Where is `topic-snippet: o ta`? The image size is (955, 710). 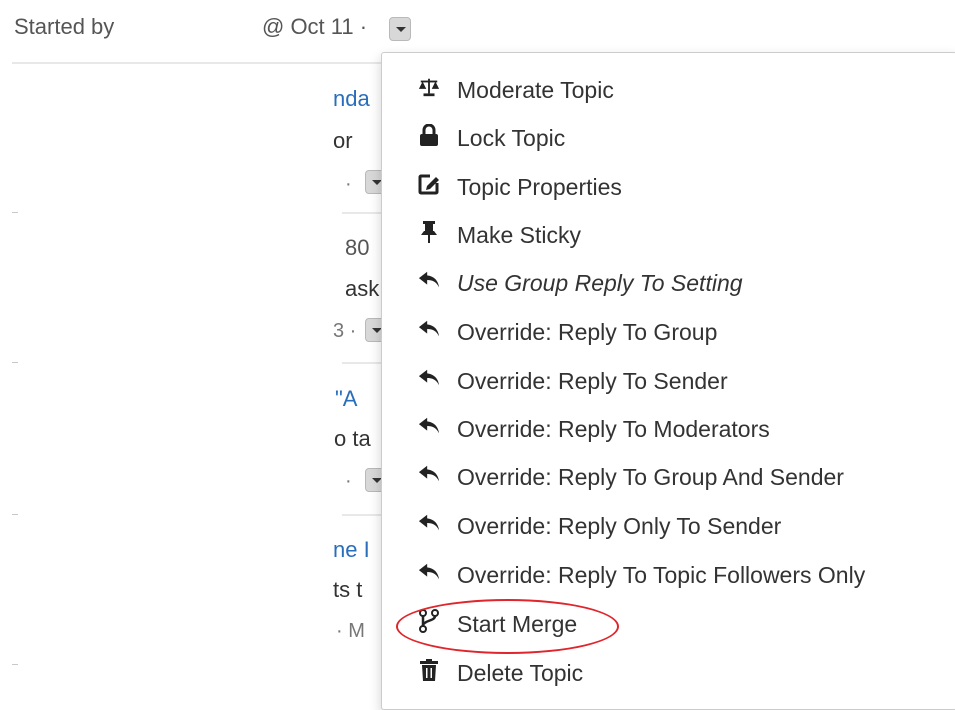
topic-snippet: o ta is located at coordinates (352, 438).